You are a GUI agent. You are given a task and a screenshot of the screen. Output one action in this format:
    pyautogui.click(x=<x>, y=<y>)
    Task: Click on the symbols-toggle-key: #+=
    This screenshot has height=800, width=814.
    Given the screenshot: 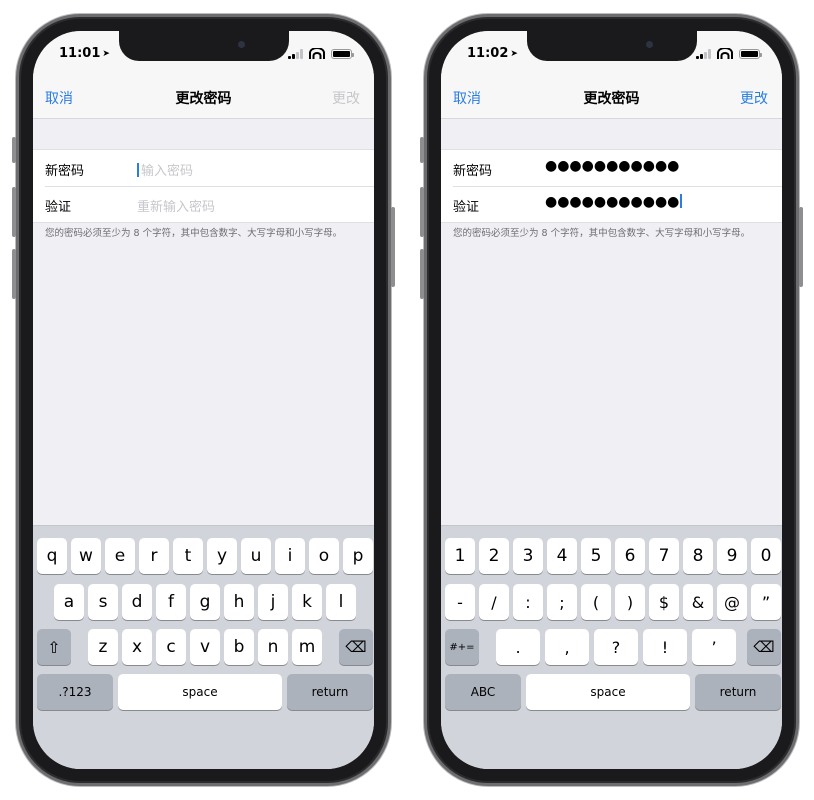 What is the action you would take?
    pyautogui.click(x=462, y=647)
    